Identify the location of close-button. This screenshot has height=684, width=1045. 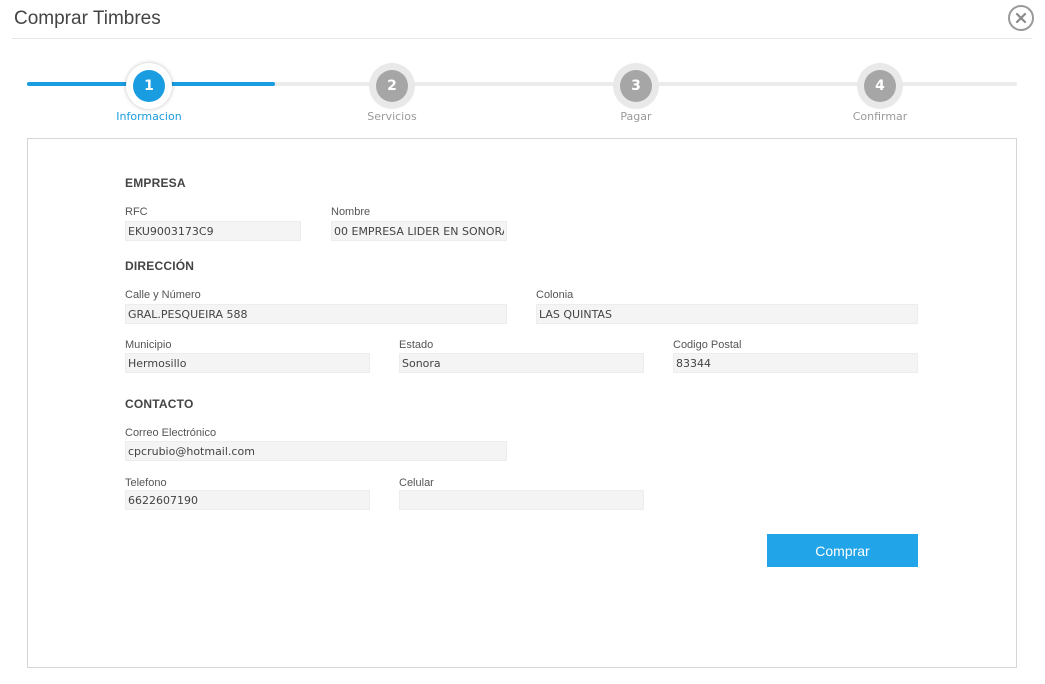
(1021, 18).